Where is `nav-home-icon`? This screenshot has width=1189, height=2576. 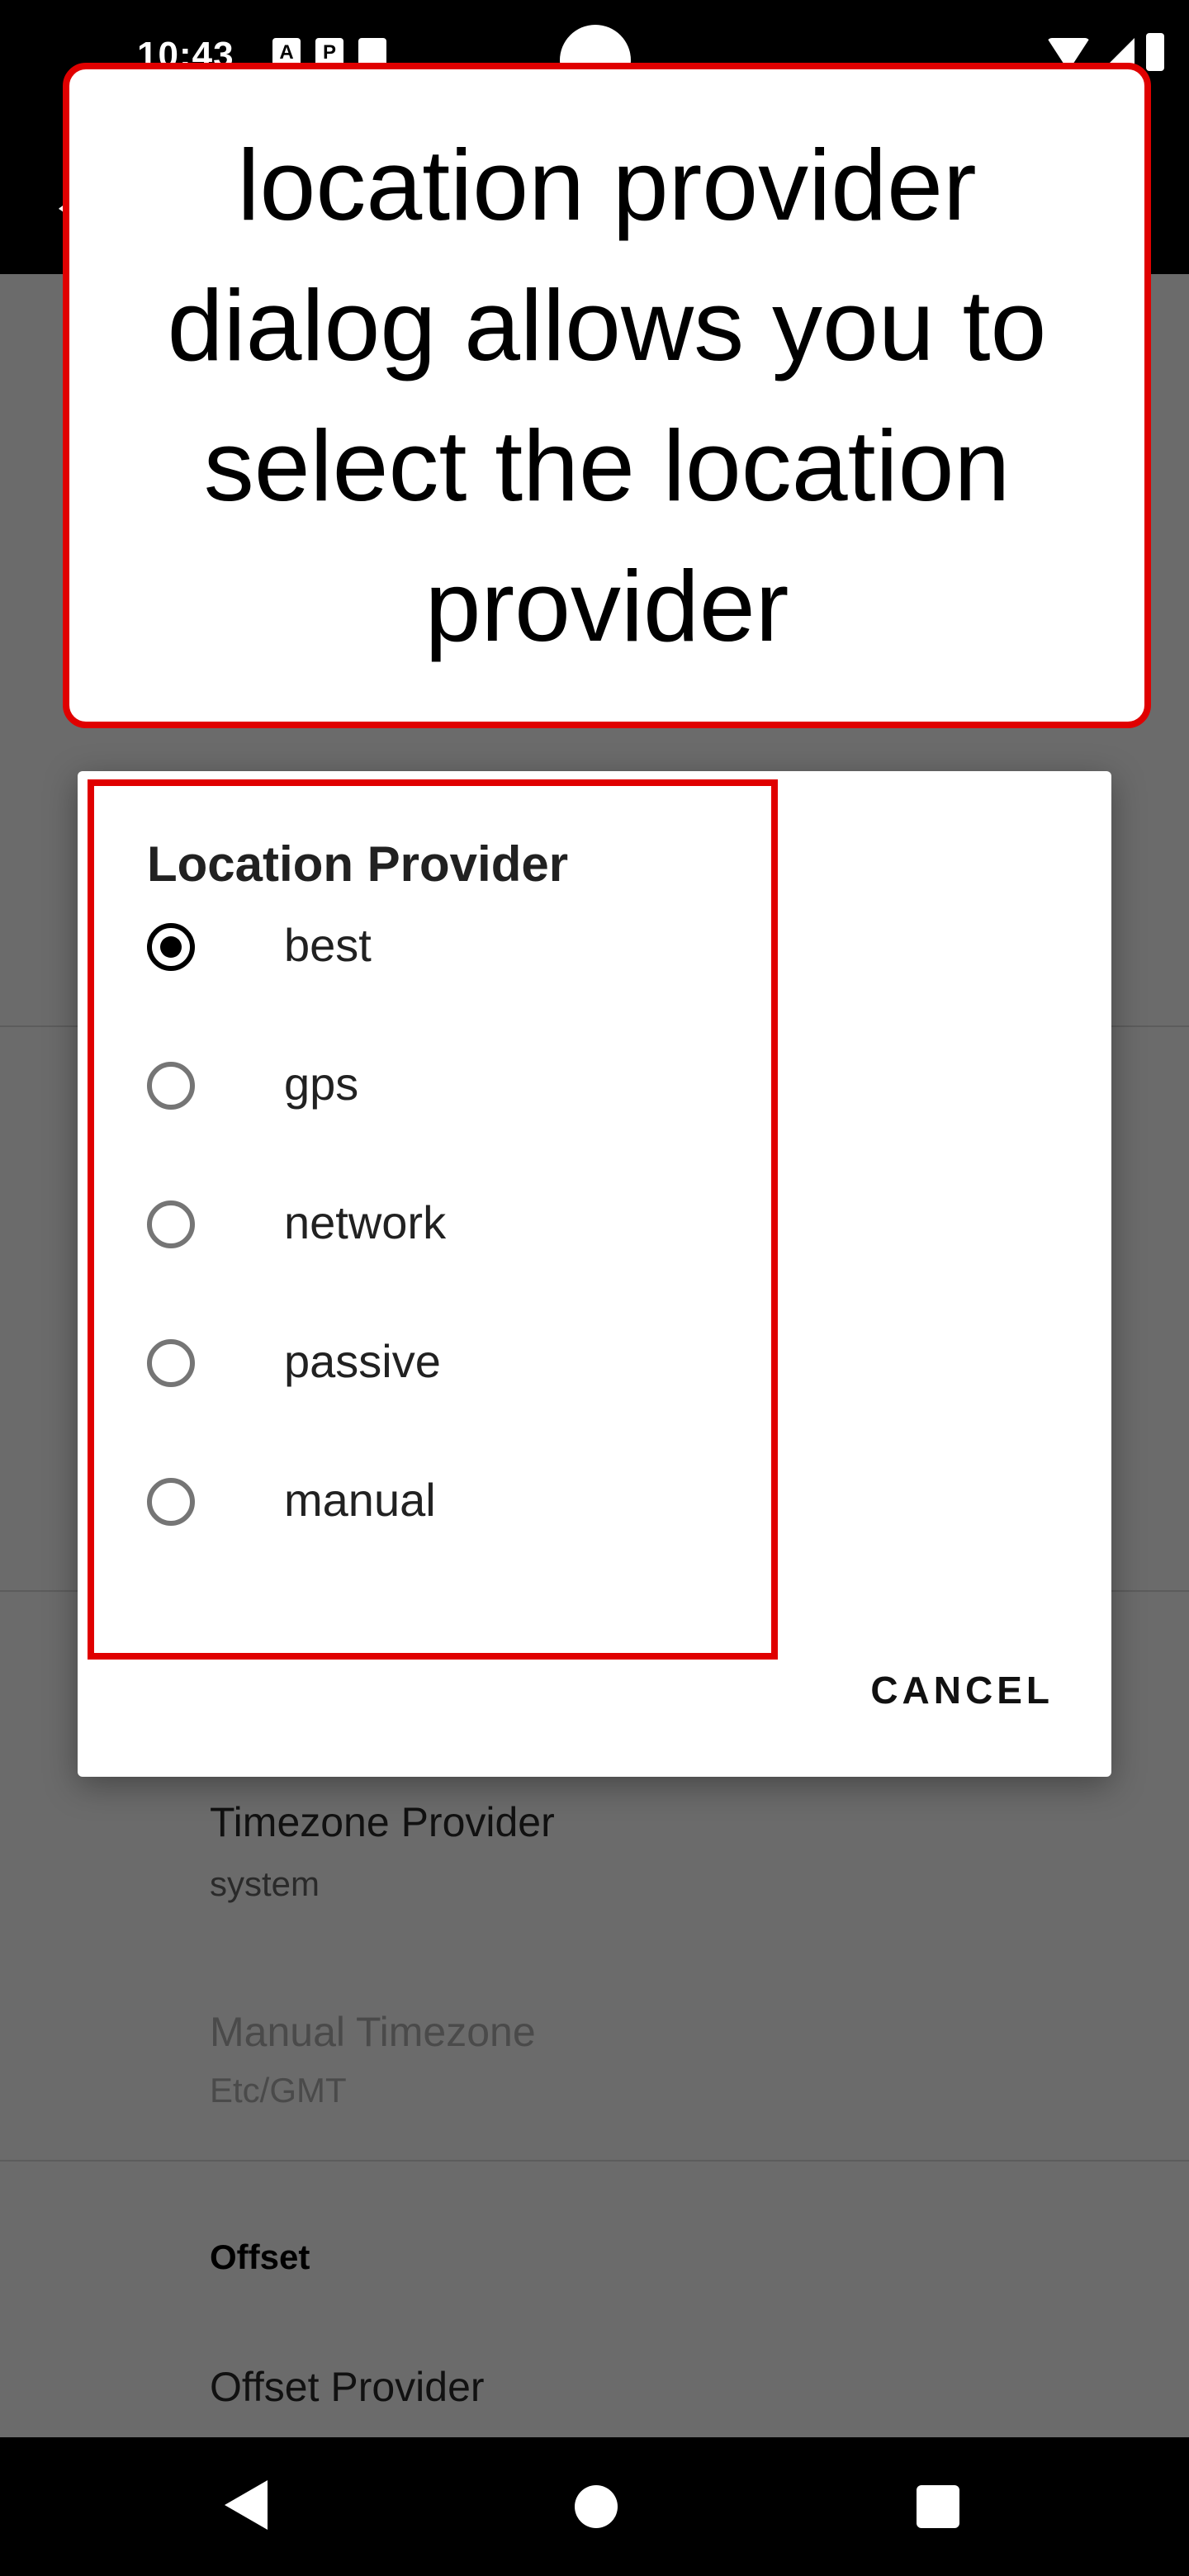 nav-home-icon is located at coordinates (596, 2506).